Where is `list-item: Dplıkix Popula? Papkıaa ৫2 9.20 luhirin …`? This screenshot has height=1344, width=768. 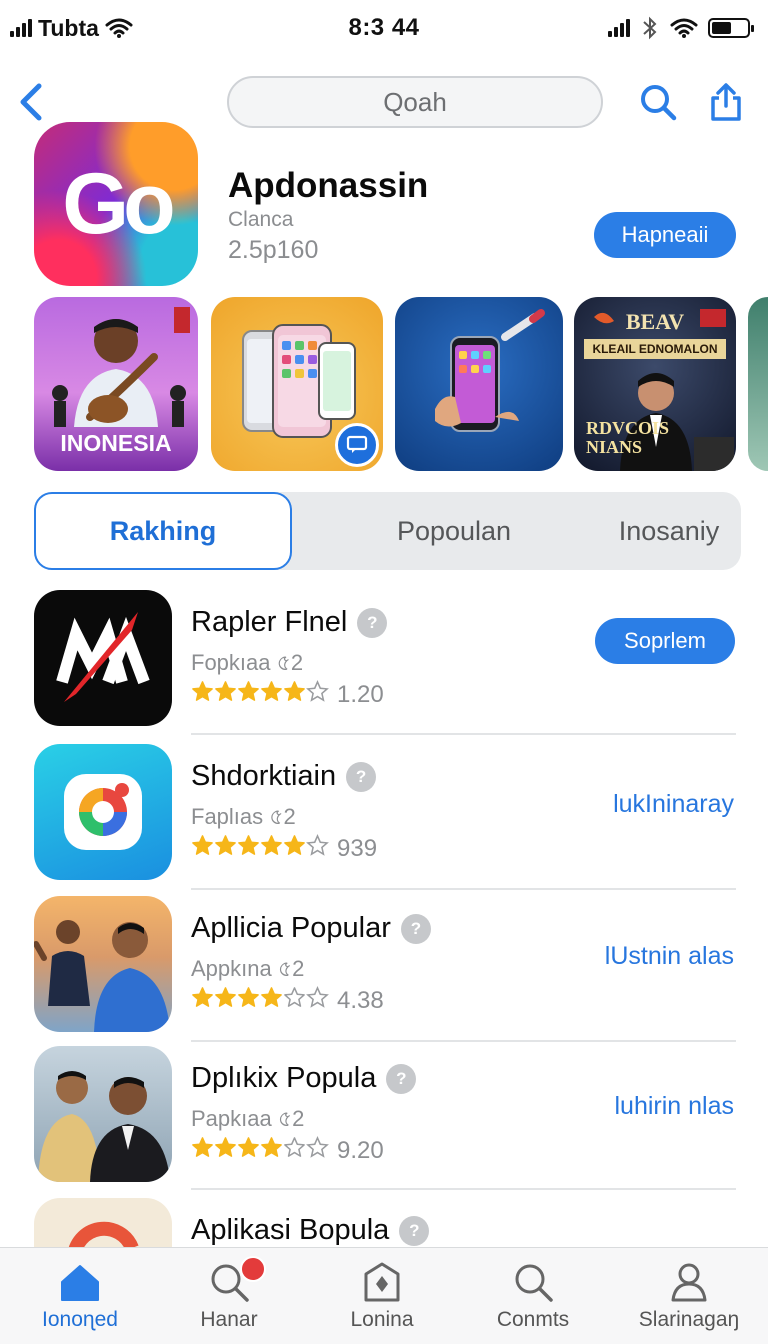 list-item: Dplıkix Popula? Papkıaa ৫2 9.20 luhirin … is located at coordinates (384, 1121).